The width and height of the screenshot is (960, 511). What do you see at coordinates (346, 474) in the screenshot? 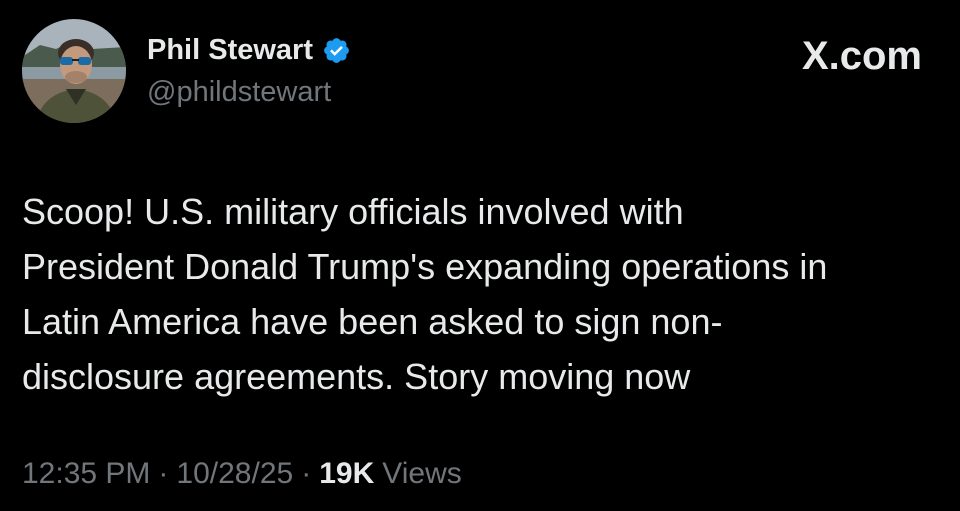
I see `views-count: 19K` at bounding box center [346, 474].